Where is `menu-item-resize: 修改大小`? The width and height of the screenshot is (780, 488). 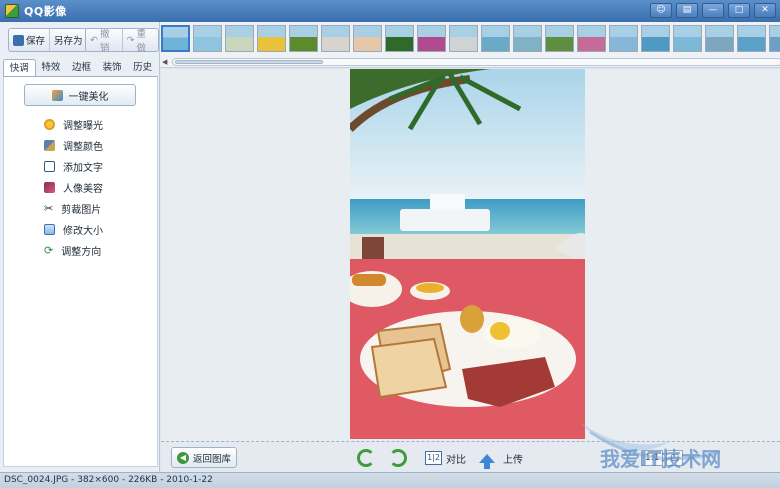 menu-item-resize: 修改大小 is located at coordinates (73, 229).